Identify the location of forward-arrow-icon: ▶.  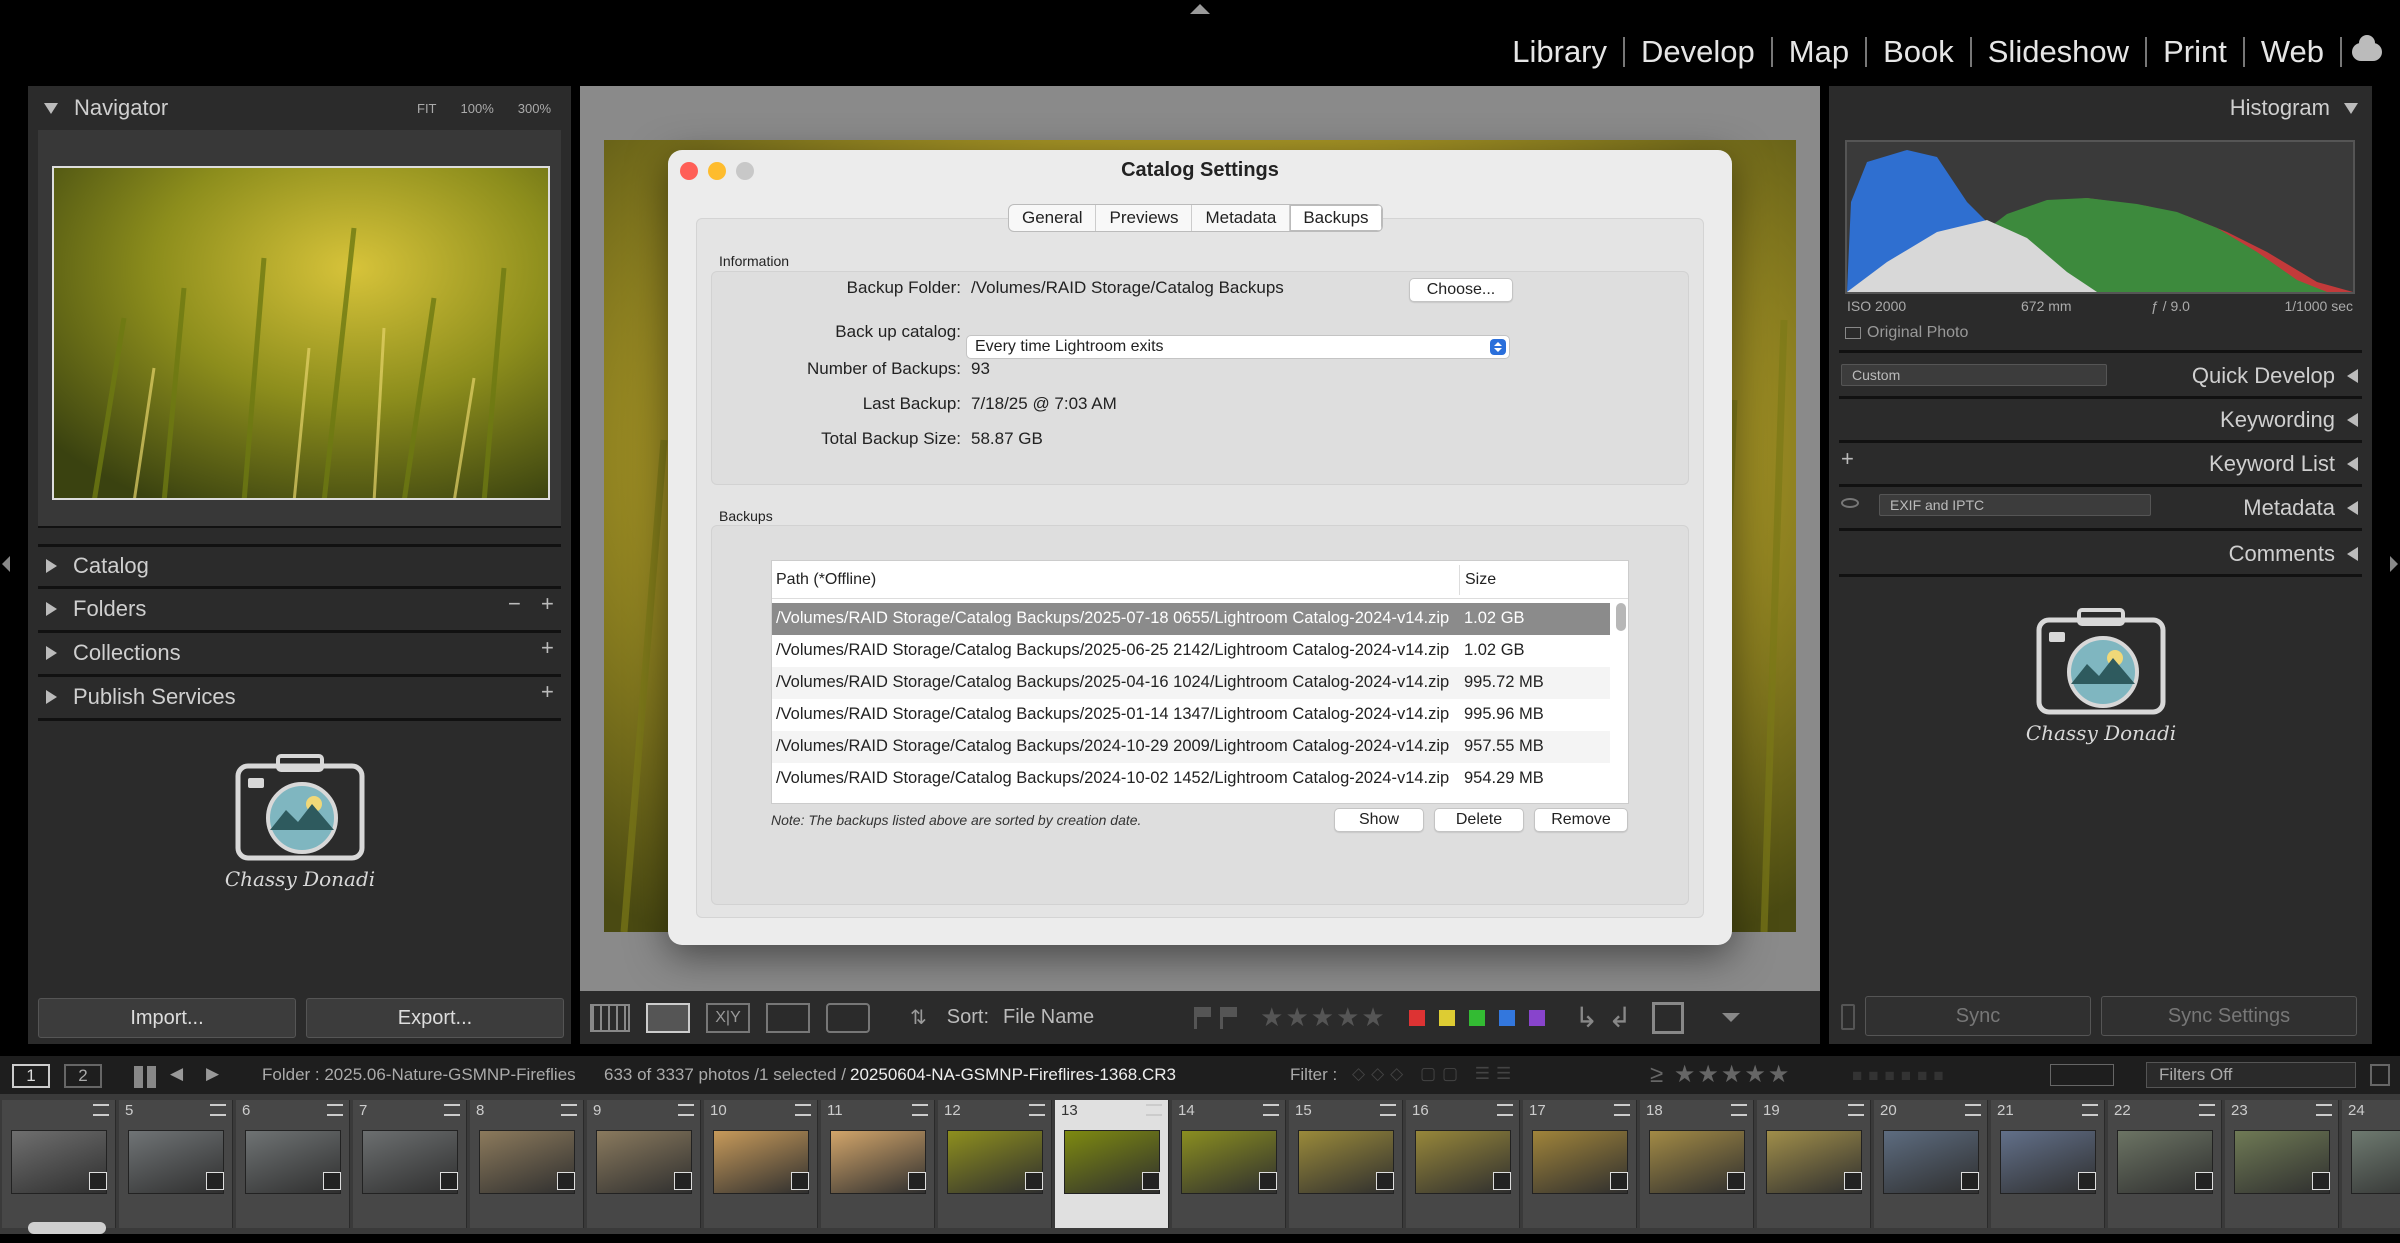
(212, 1074).